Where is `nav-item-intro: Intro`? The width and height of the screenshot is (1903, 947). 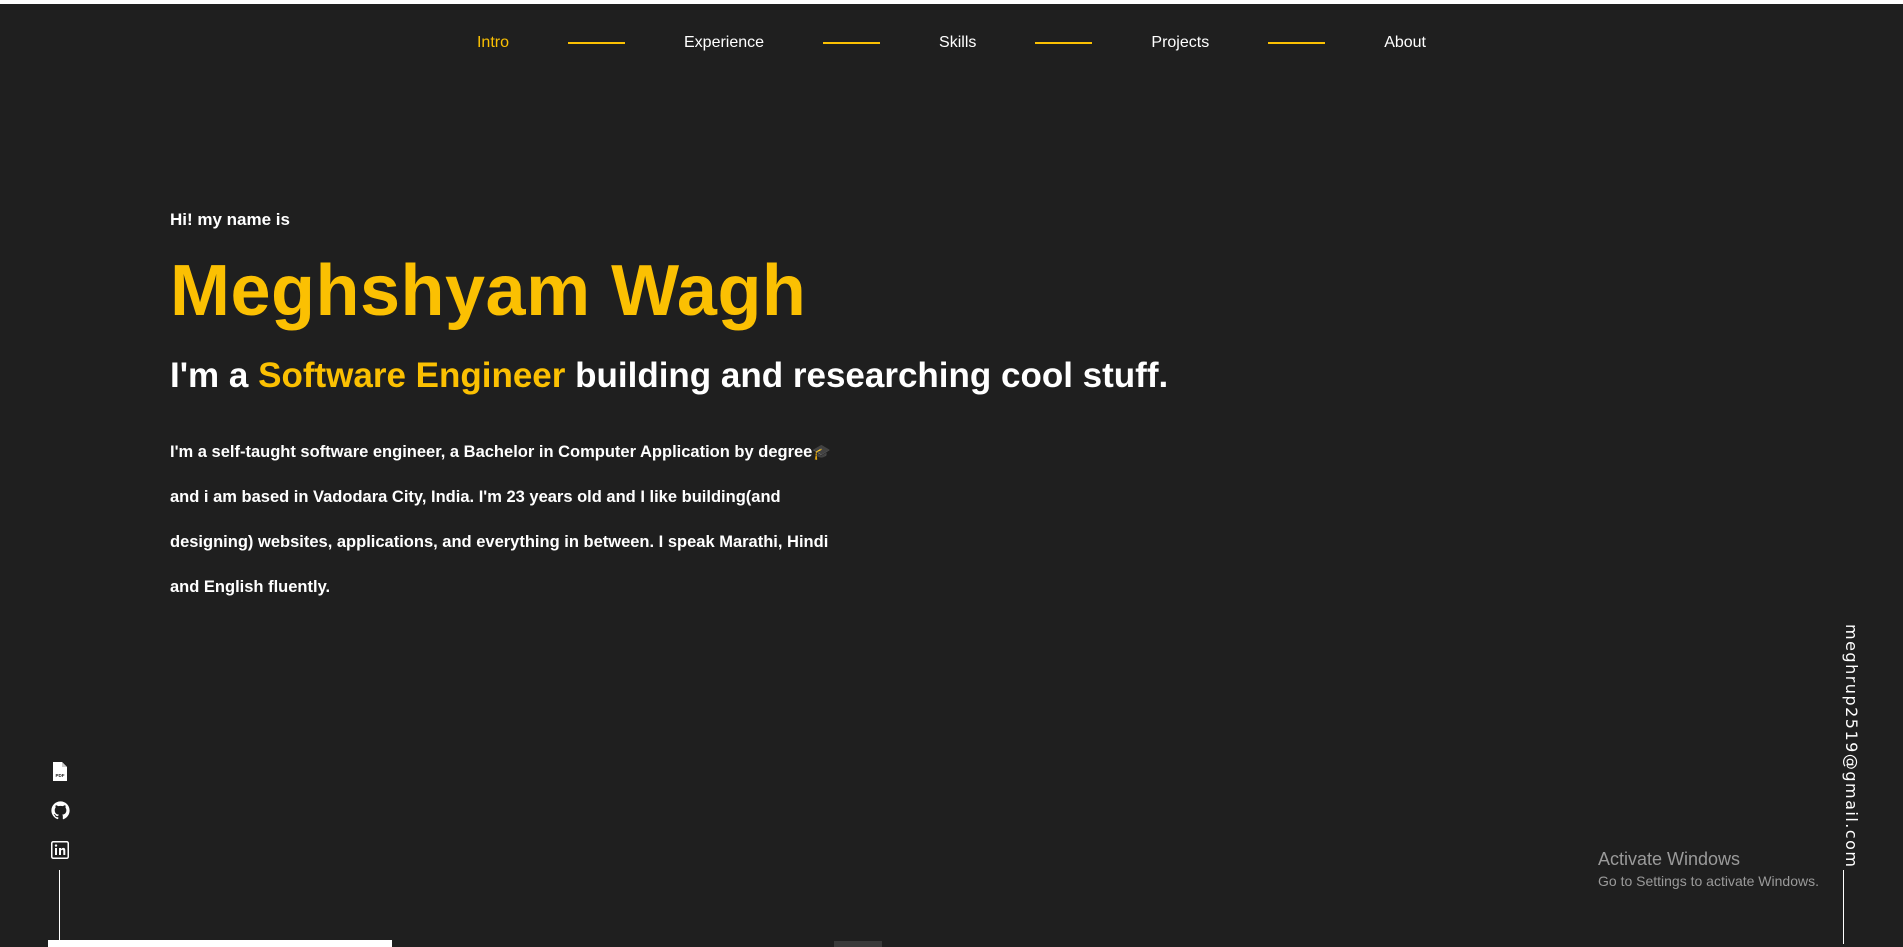
nav-item-intro: Intro is located at coordinates (493, 43).